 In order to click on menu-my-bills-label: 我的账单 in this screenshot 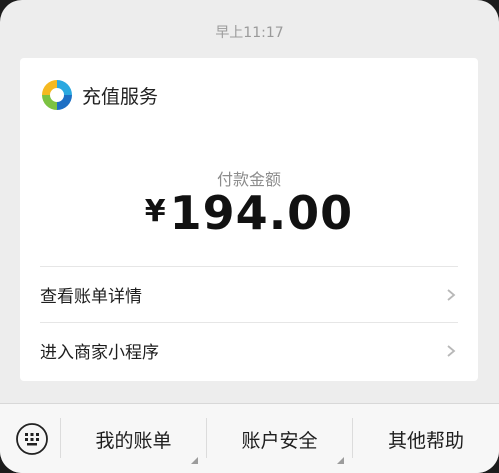, I will do `click(133, 440)`.